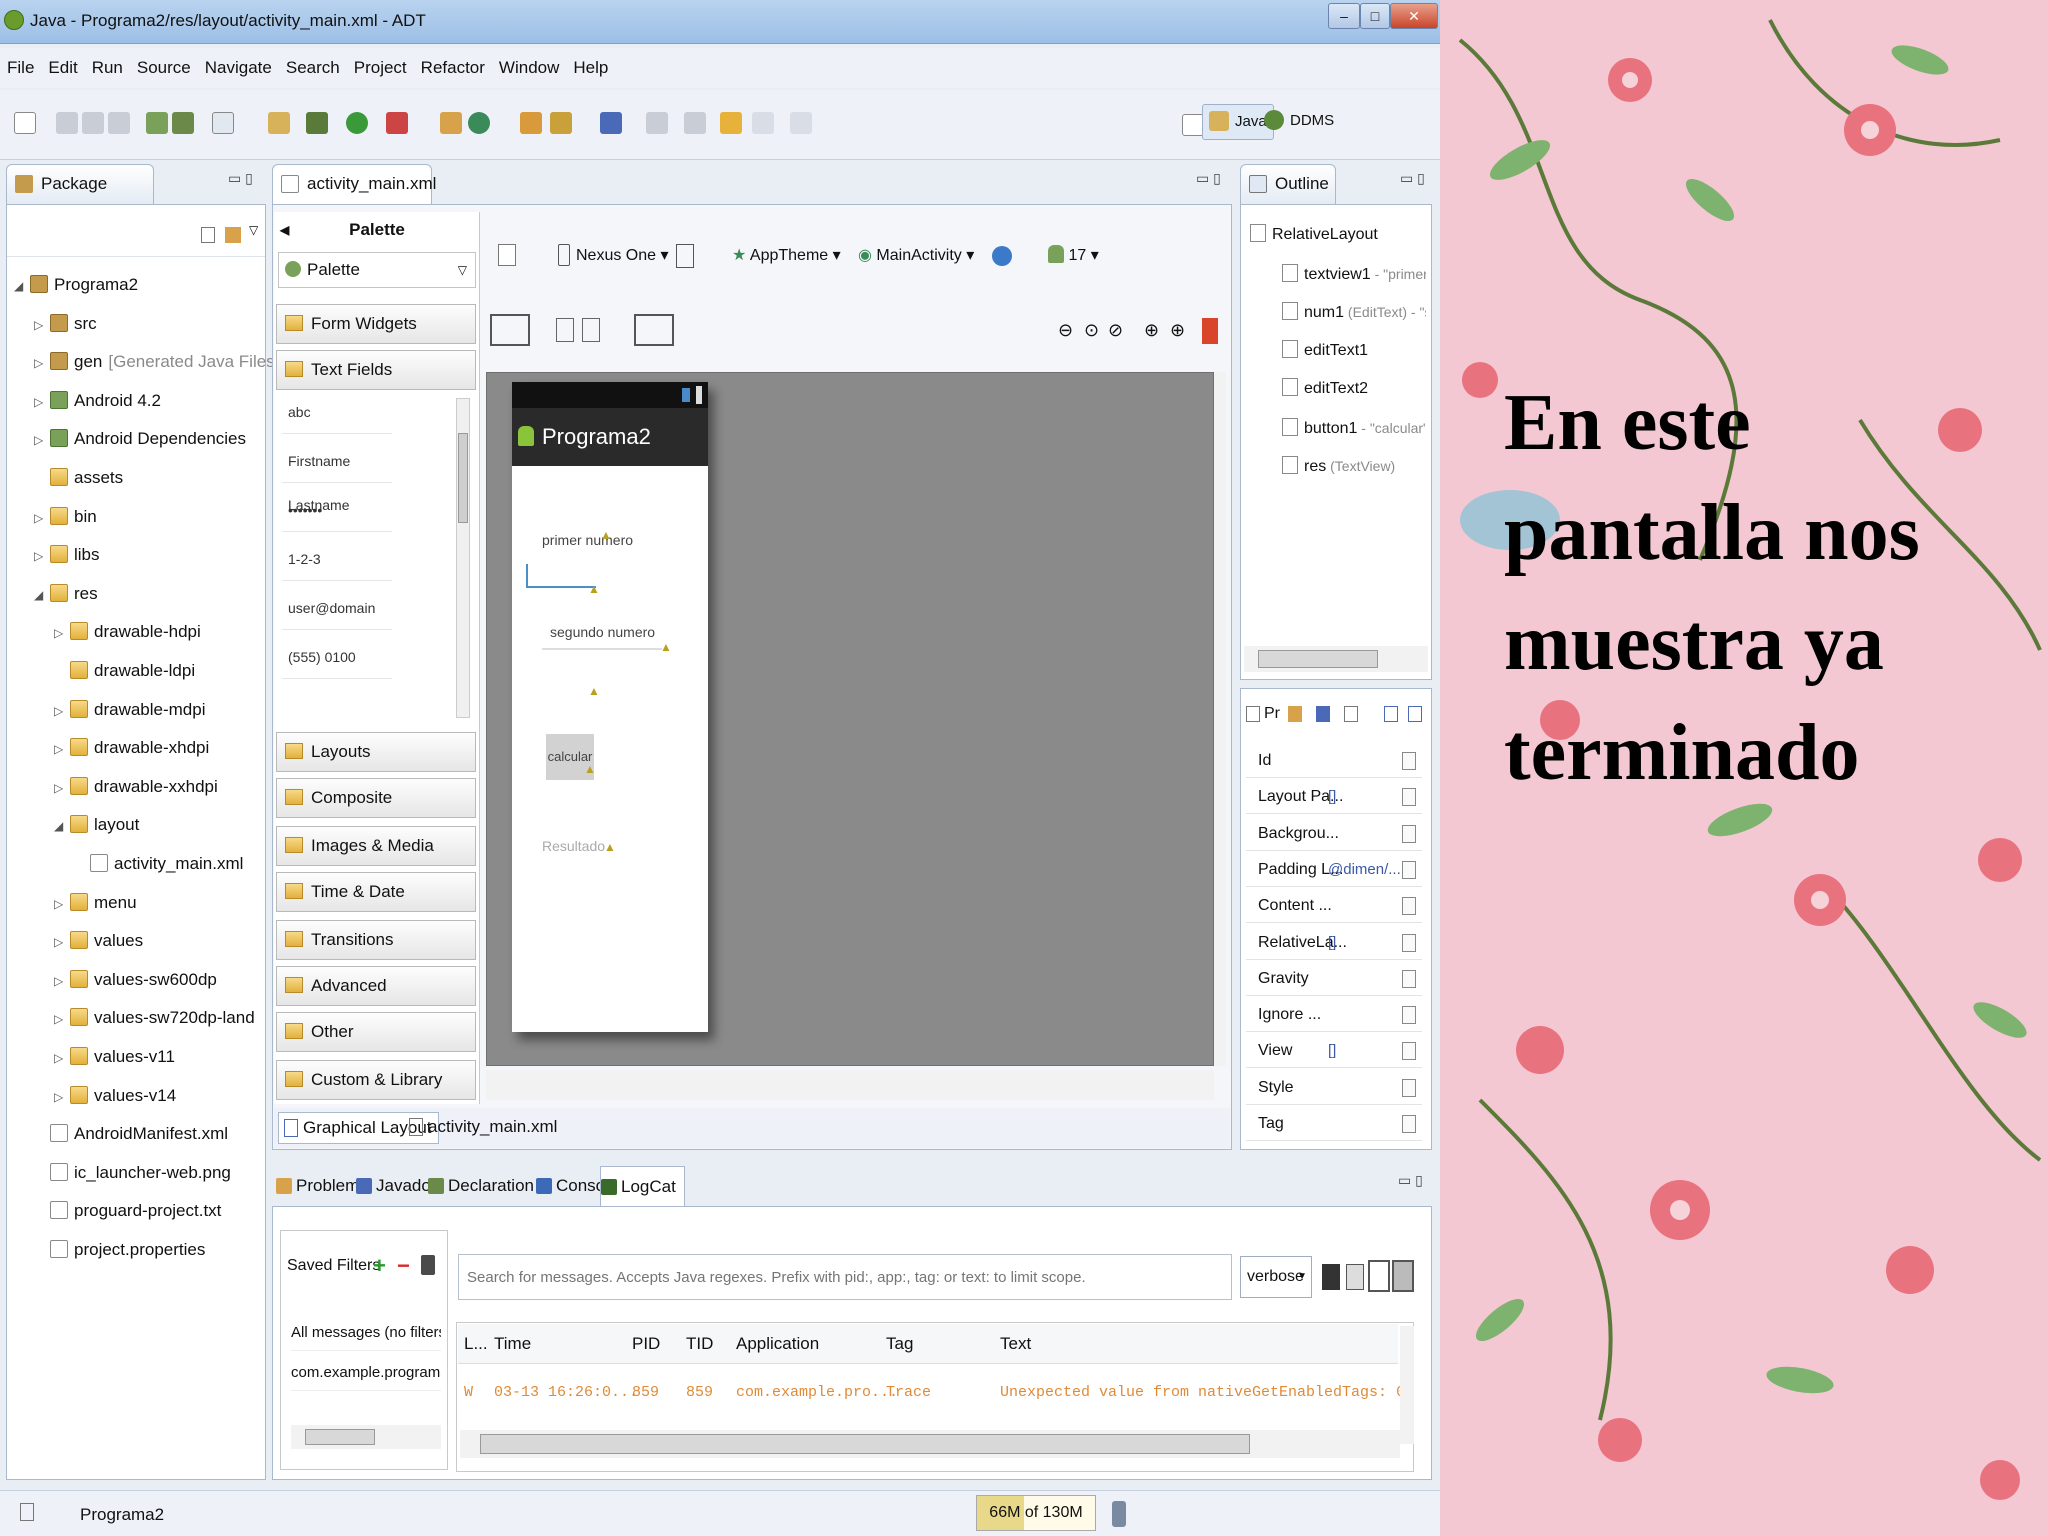 This screenshot has width=2048, height=1536. What do you see at coordinates (119, 1250) in the screenshot?
I see `tree-item: project.properties` at bounding box center [119, 1250].